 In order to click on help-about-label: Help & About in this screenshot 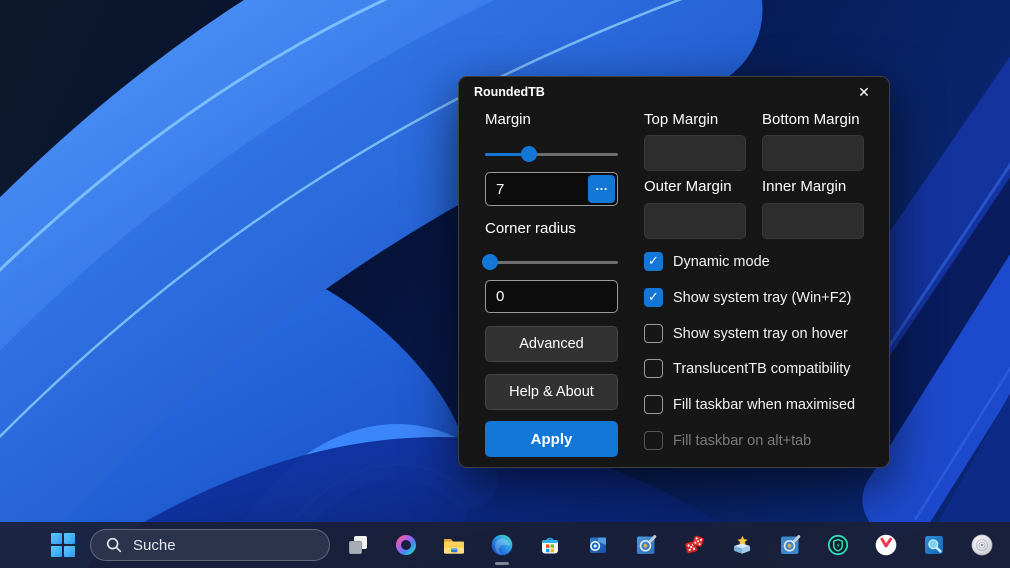, I will do `click(551, 392)`.